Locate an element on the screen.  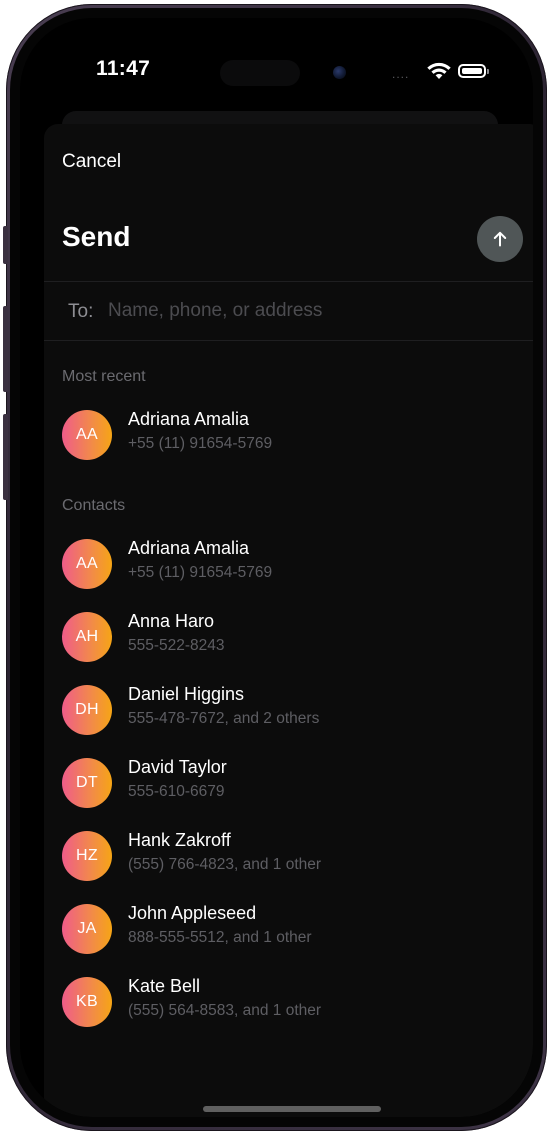
dynamic-island-sensor is located at coordinates (260, 73).